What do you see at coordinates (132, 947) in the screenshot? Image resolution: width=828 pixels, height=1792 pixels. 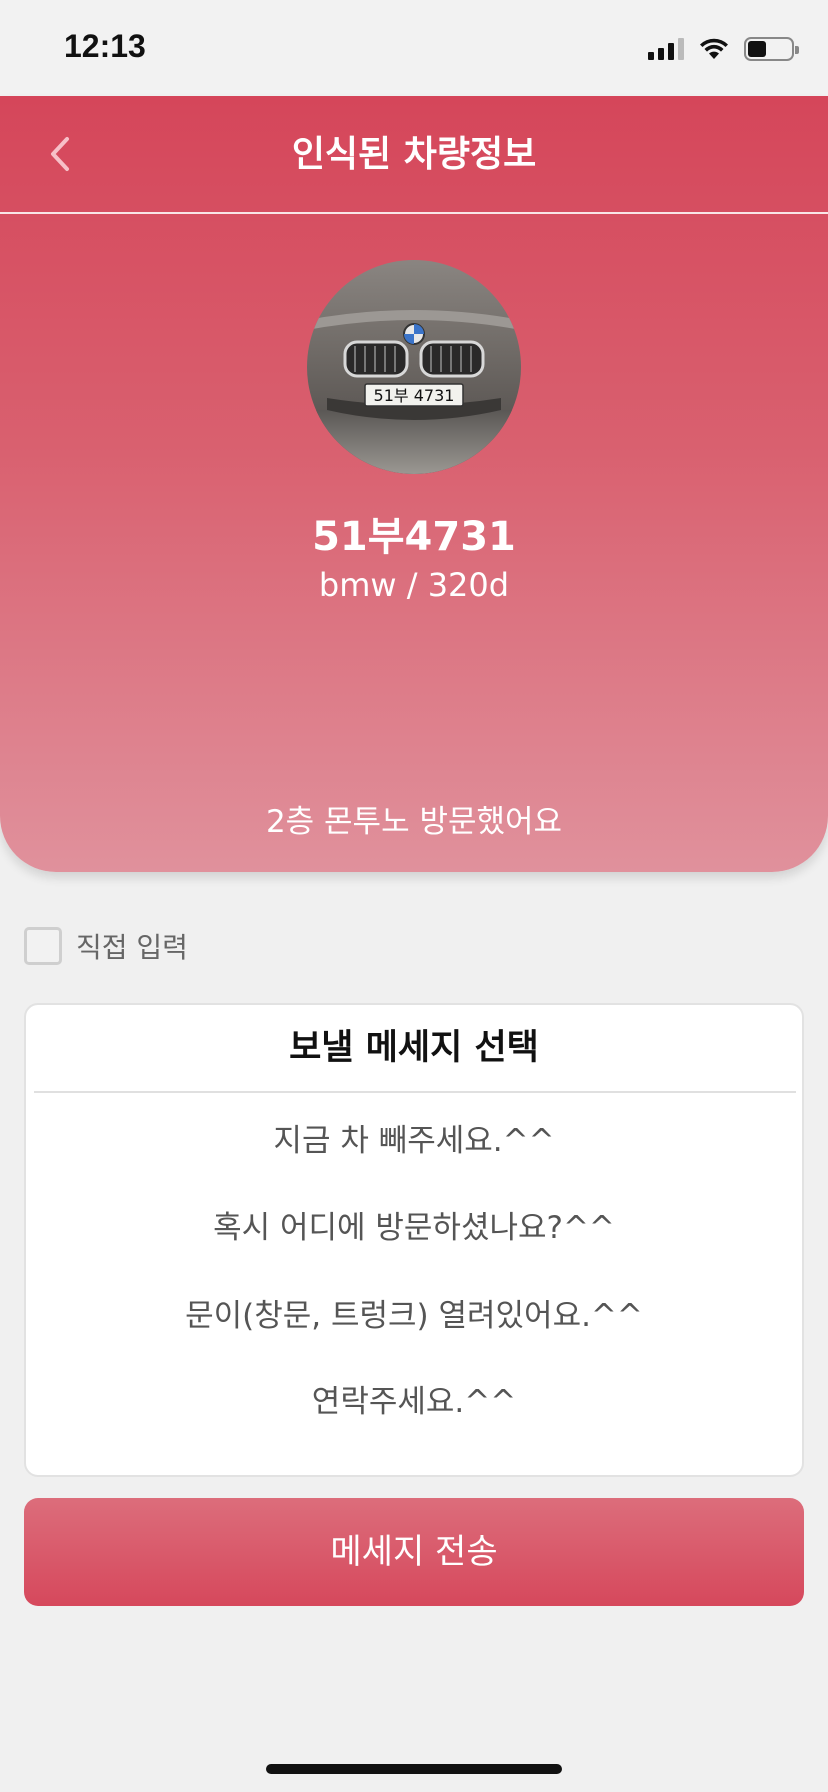 I see `direct-input-label: 직접 입력` at bounding box center [132, 947].